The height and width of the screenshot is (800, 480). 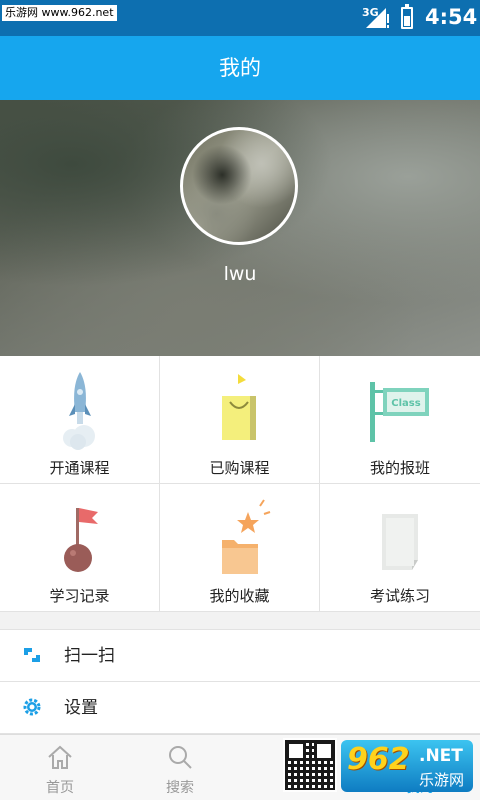 I want to click on watermark-tld: .NET, so click(x=441, y=756).